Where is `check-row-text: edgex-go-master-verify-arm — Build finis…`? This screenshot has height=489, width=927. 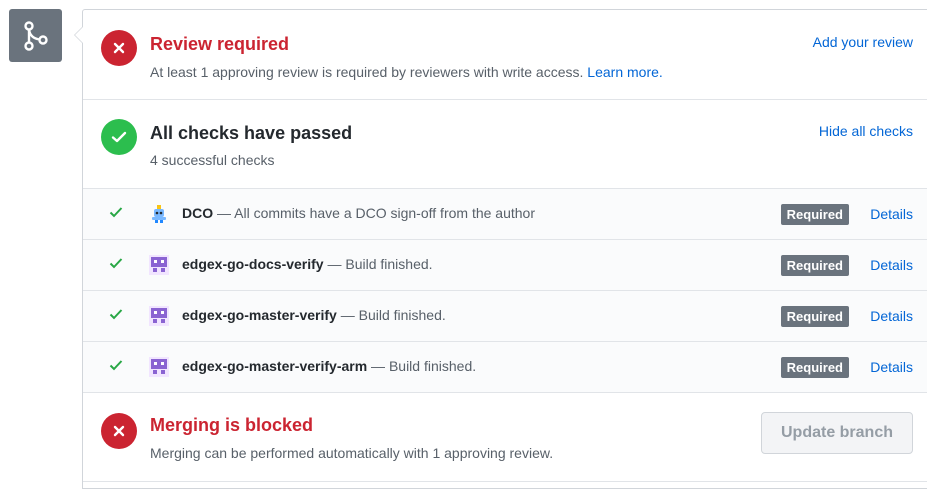
check-row-text: edgex-go-master-verify-arm — Build finis… is located at coordinates (329, 366).